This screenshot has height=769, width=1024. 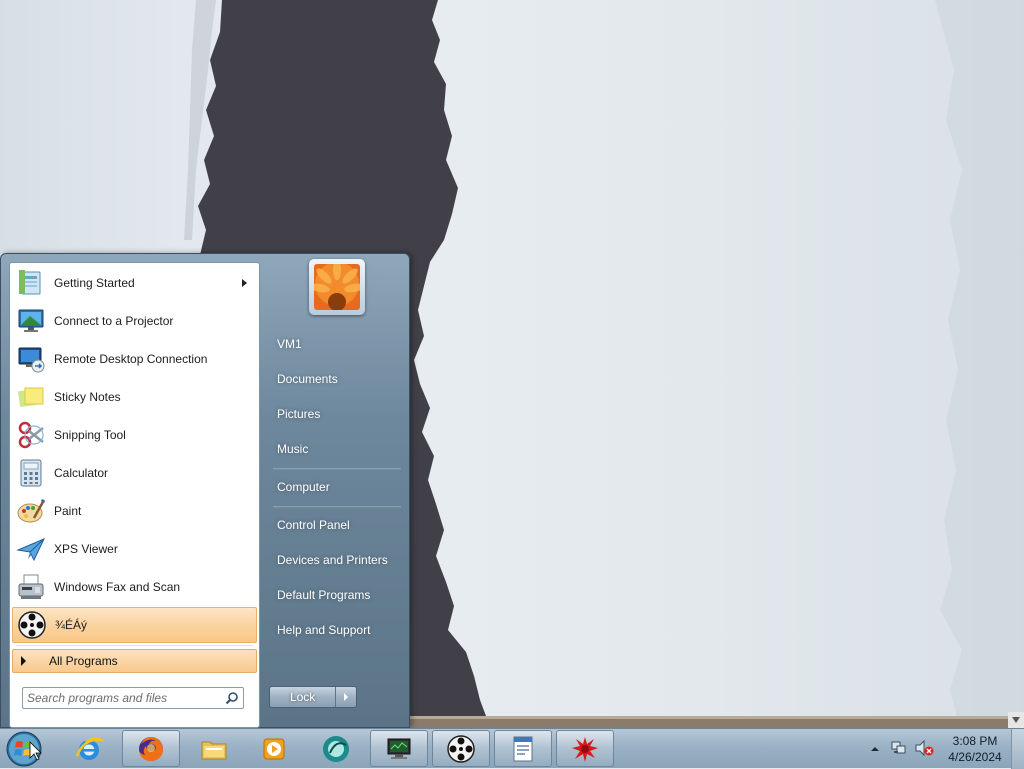 I want to click on lock-label: Lock, so click(x=302, y=697).